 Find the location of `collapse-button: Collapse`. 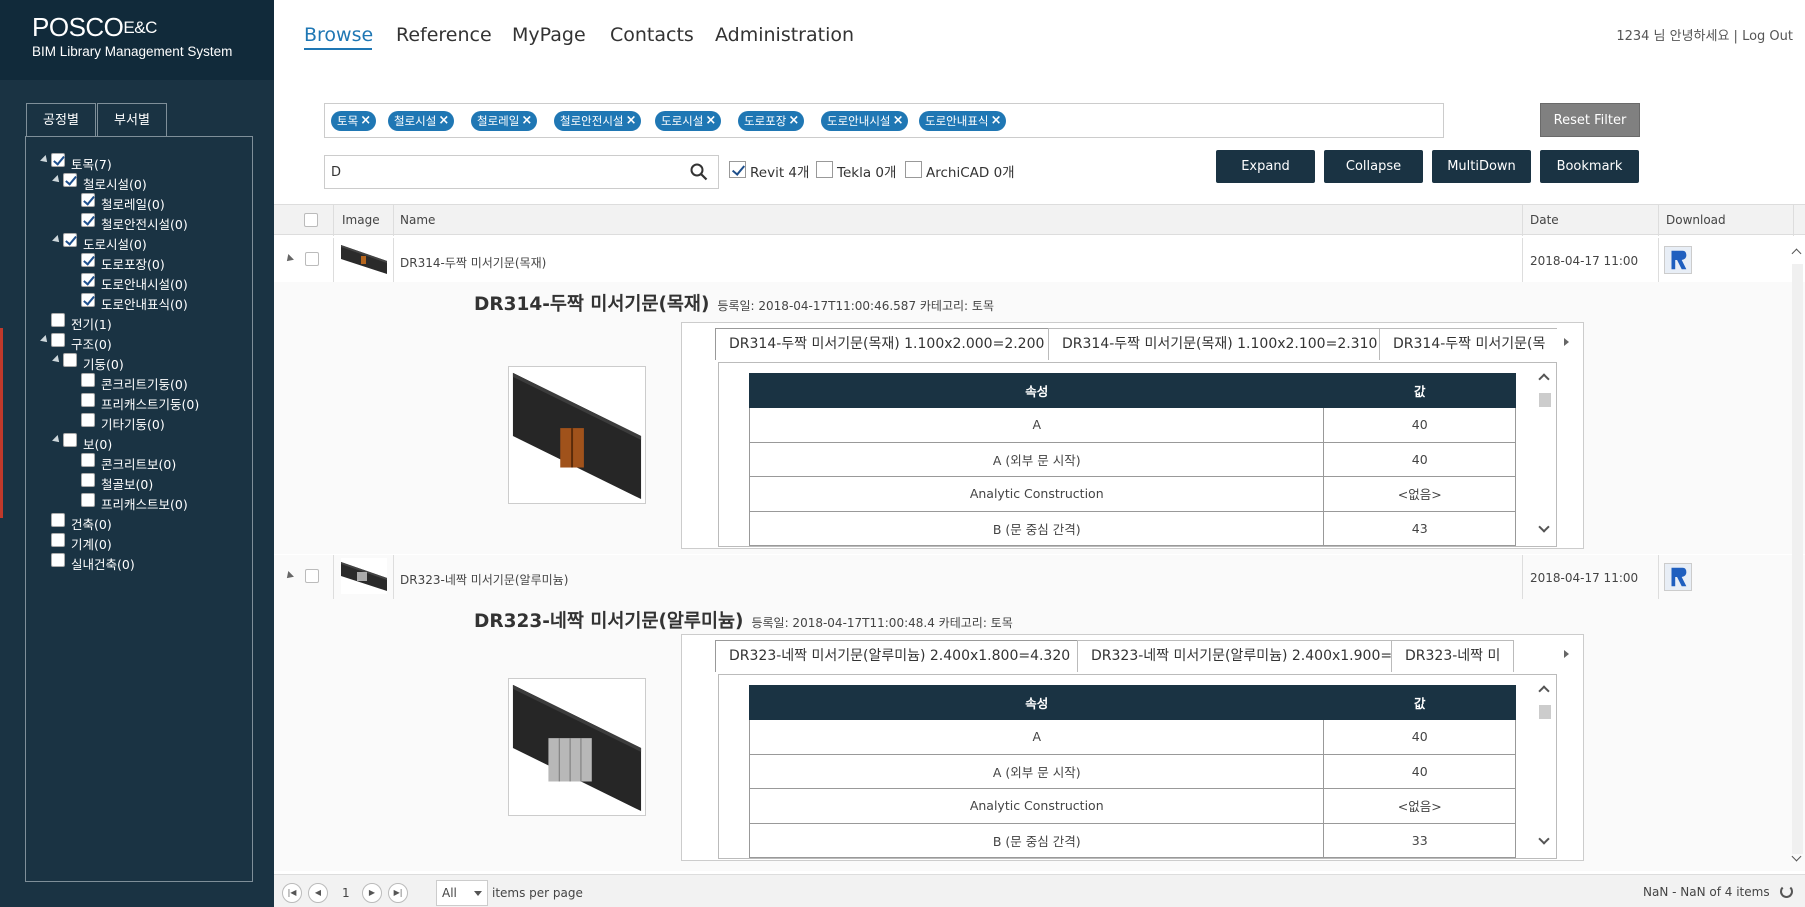

collapse-button: Collapse is located at coordinates (1373, 166).